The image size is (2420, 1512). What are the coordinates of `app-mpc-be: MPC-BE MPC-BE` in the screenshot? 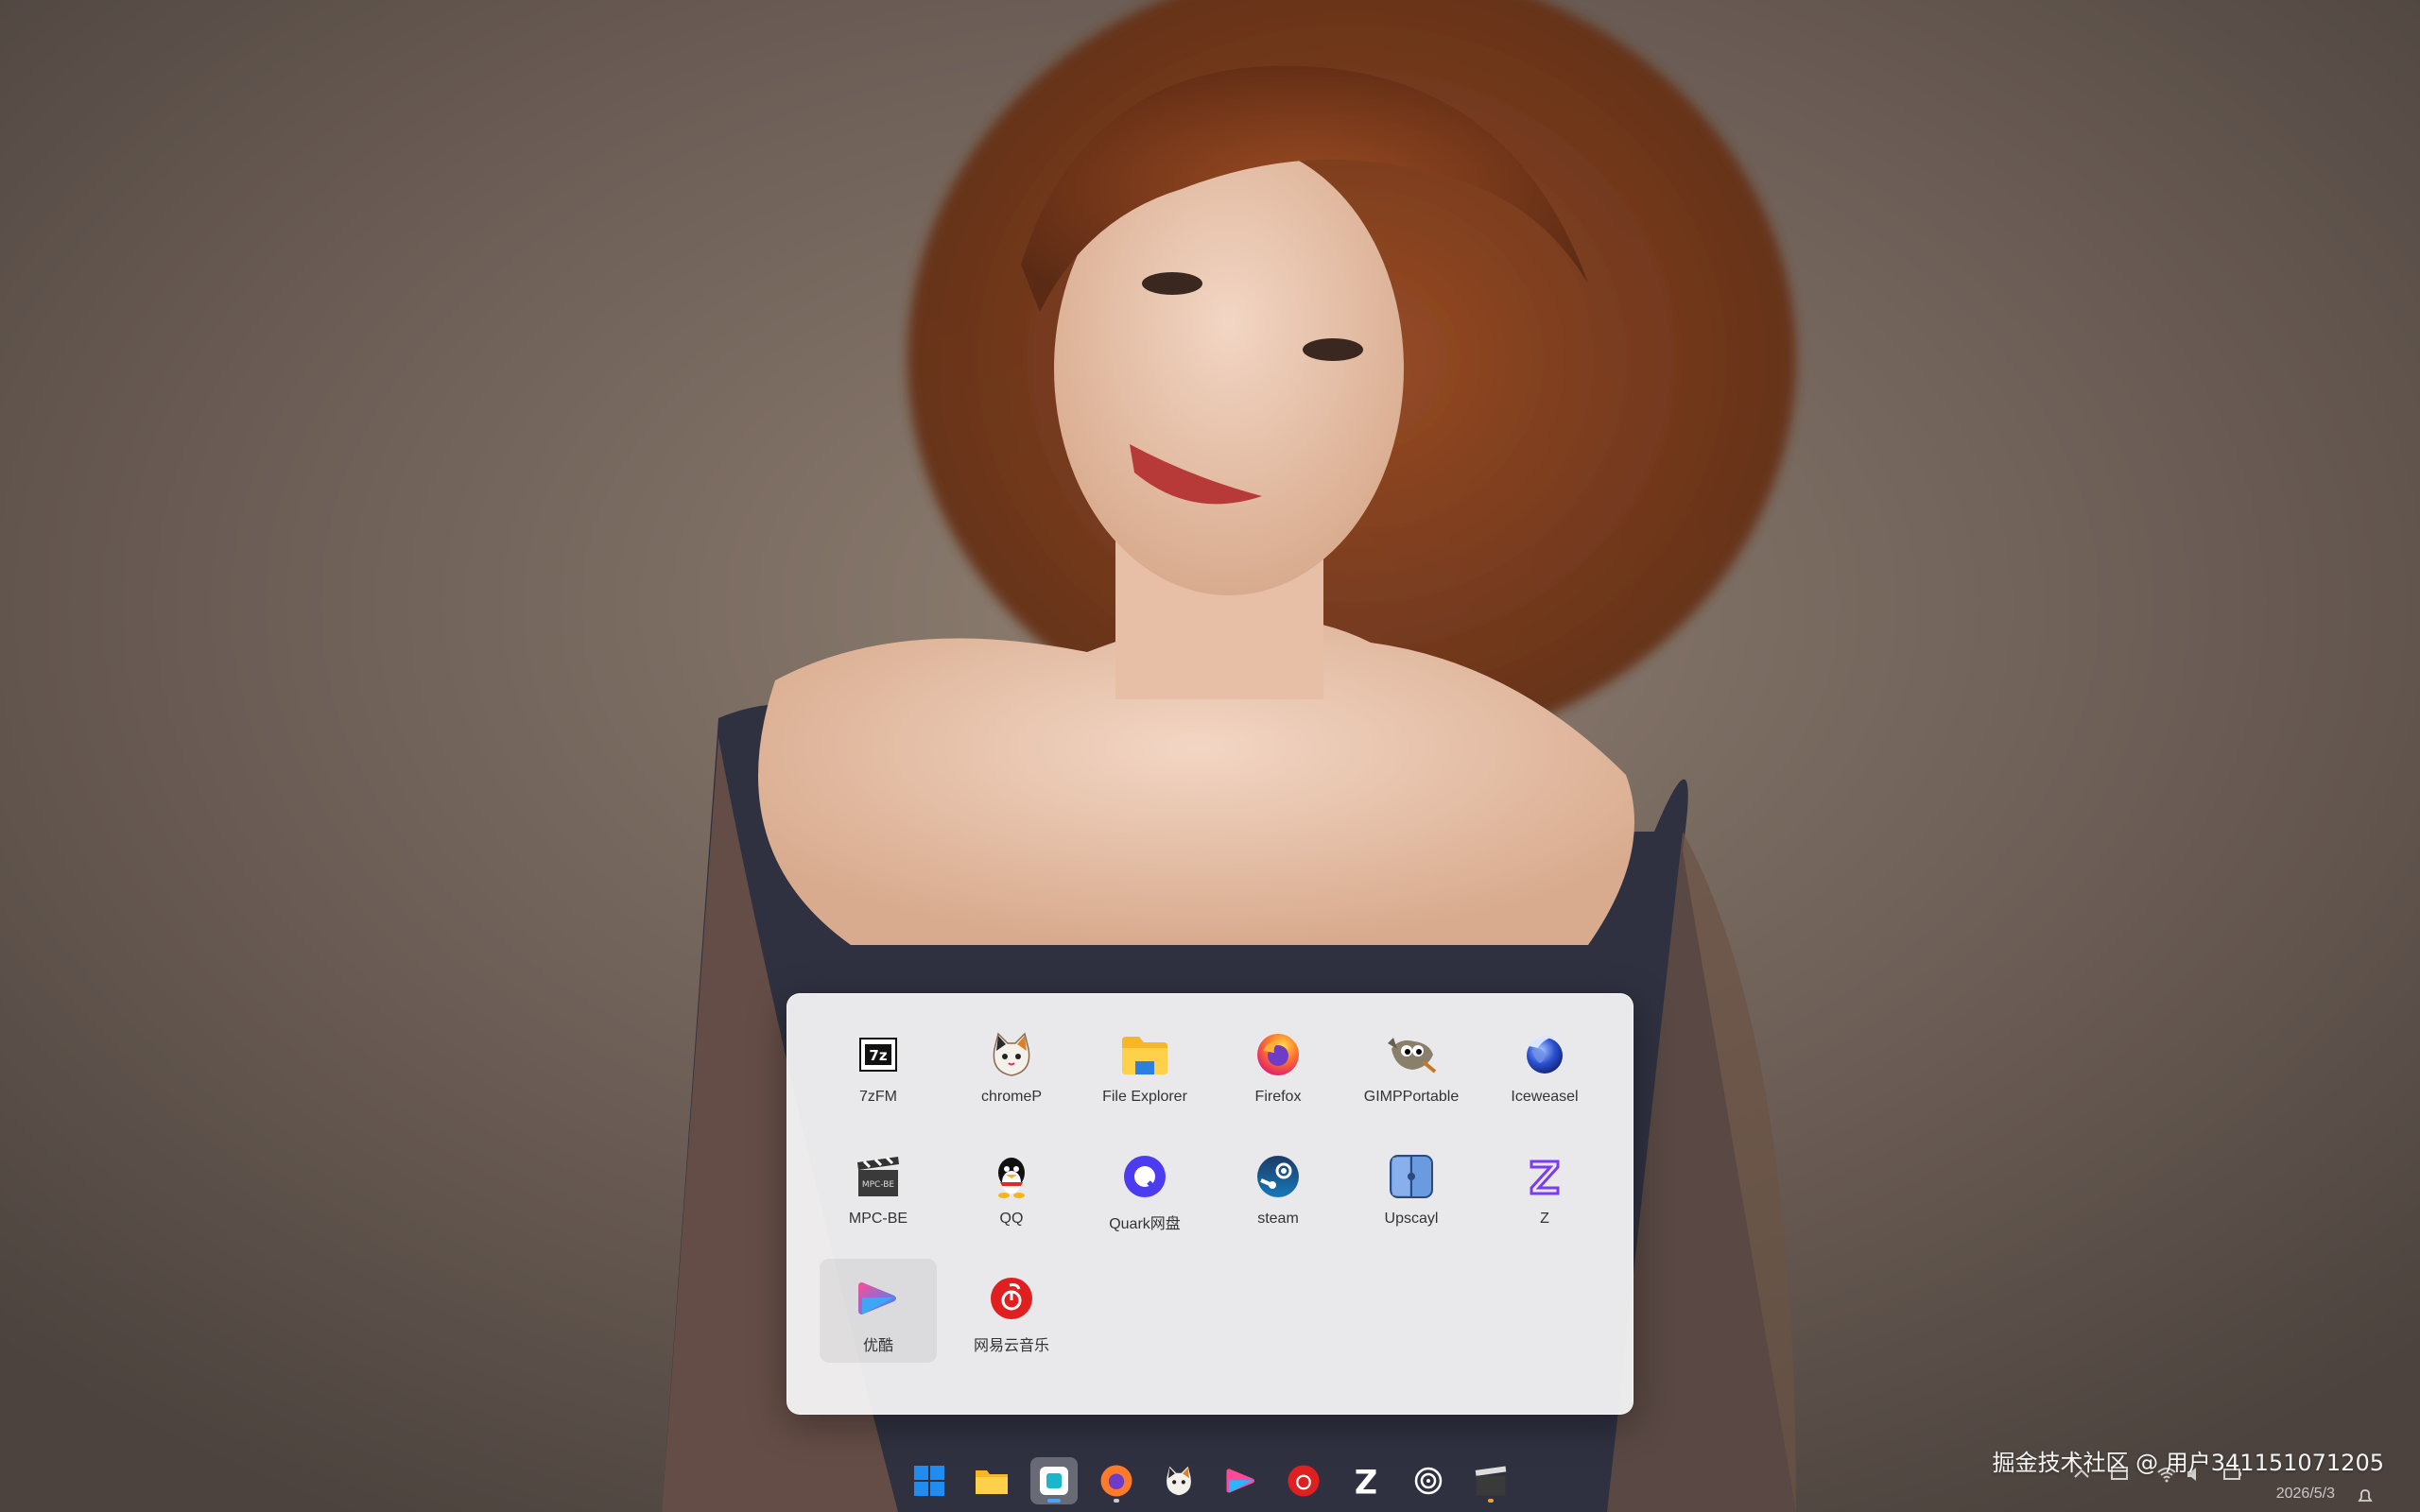 It's located at (878, 1189).